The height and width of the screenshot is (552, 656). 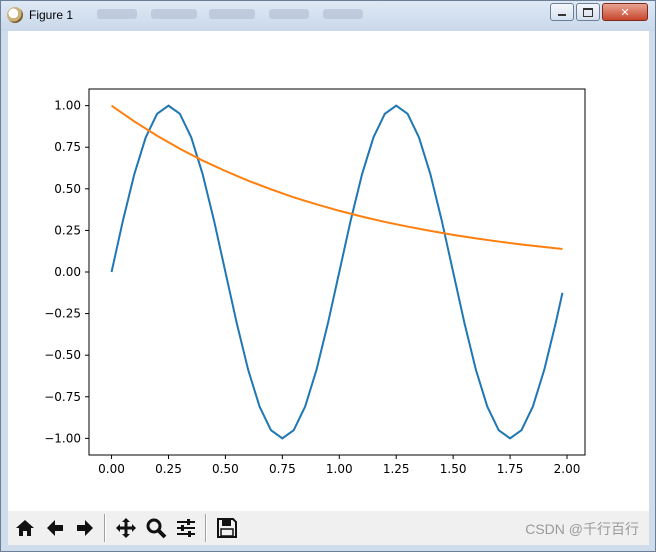 I want to click on x-tick-label: 0.00, so click(x=111, y=469).